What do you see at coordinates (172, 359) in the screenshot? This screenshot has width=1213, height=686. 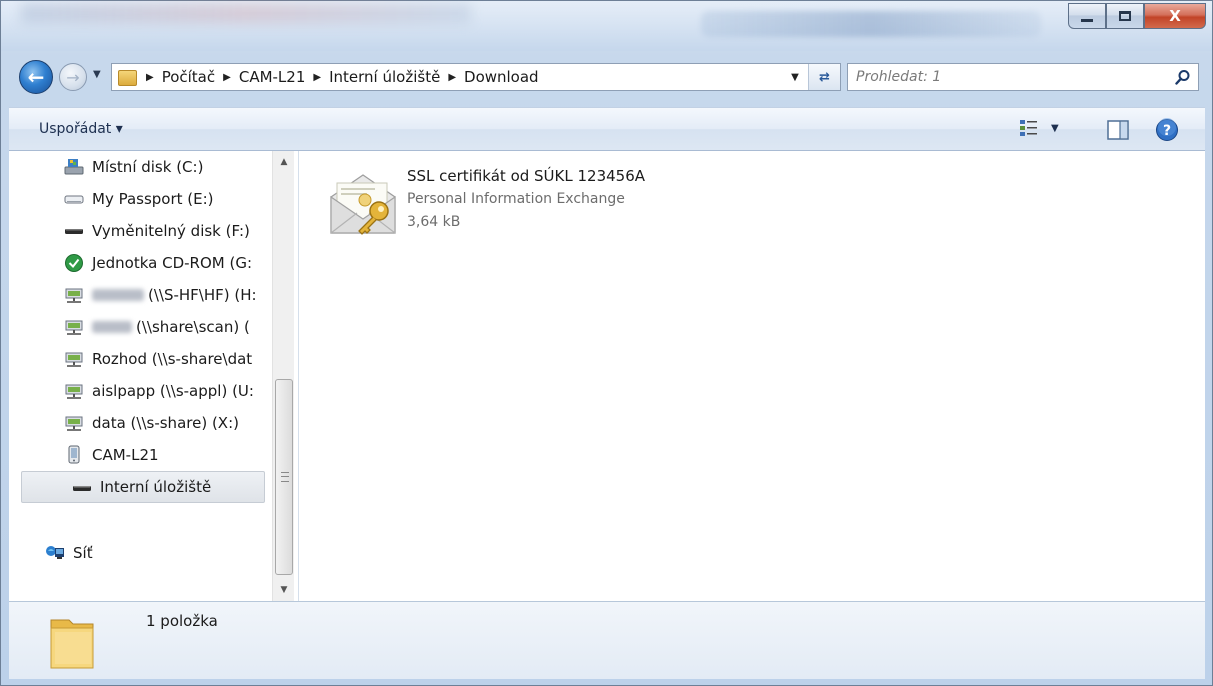 I see `sidebar-item-label: Rozhod (\\s-share\dat` at bounding box center [172, 359].